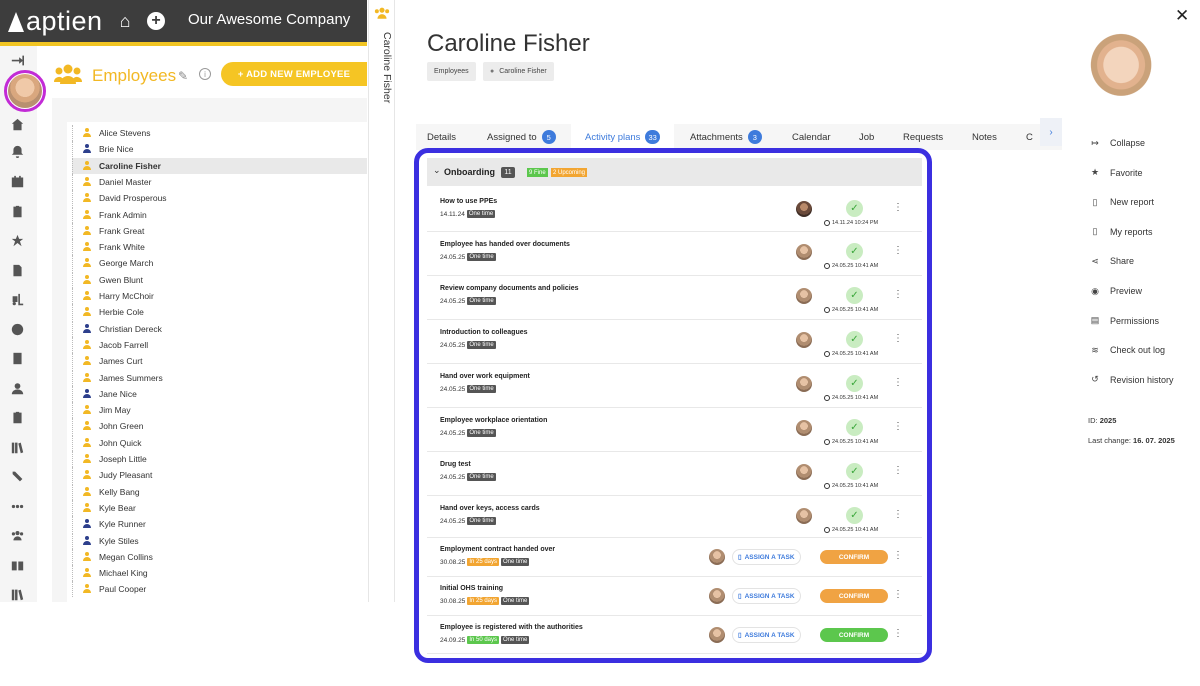  What do you see at coordinates (1182, 16) in the screenshot?
I see `close-icon: ✕` at bounding box center [1182, 16].